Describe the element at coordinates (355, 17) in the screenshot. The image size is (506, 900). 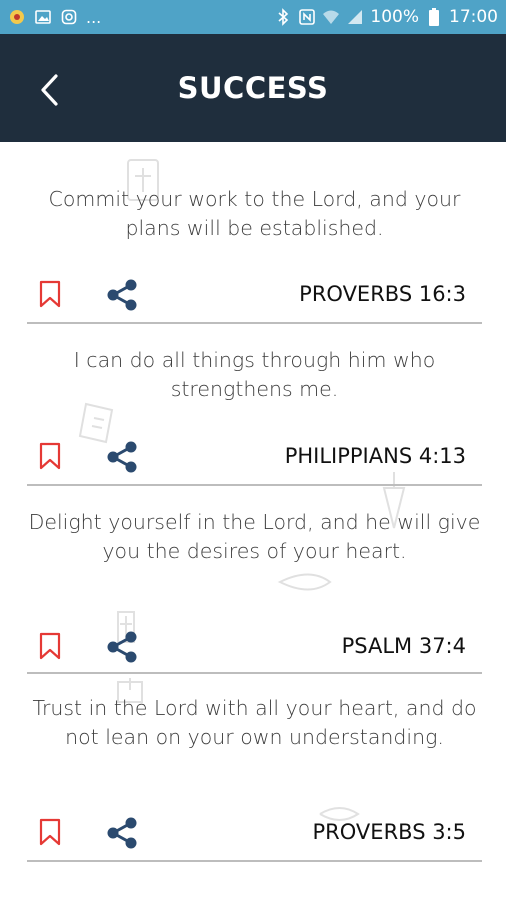
I see `signal-icon` at that location.